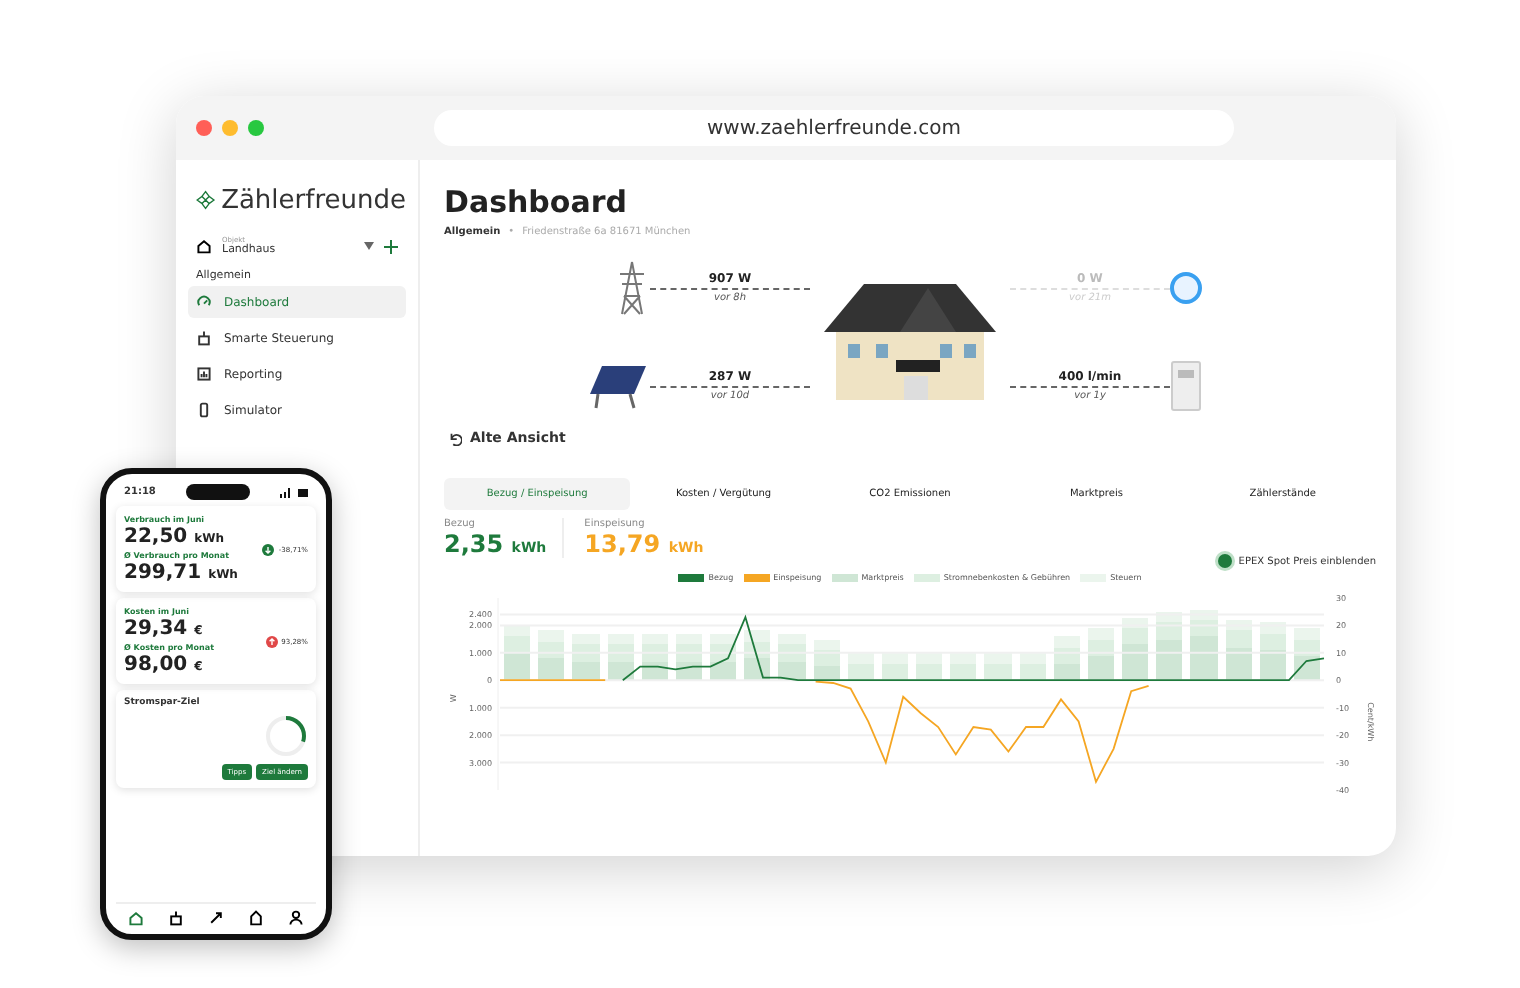  Describe the element at coordinates (293, 492) in the screenshot. I see `signal-battery-icon` at that location.